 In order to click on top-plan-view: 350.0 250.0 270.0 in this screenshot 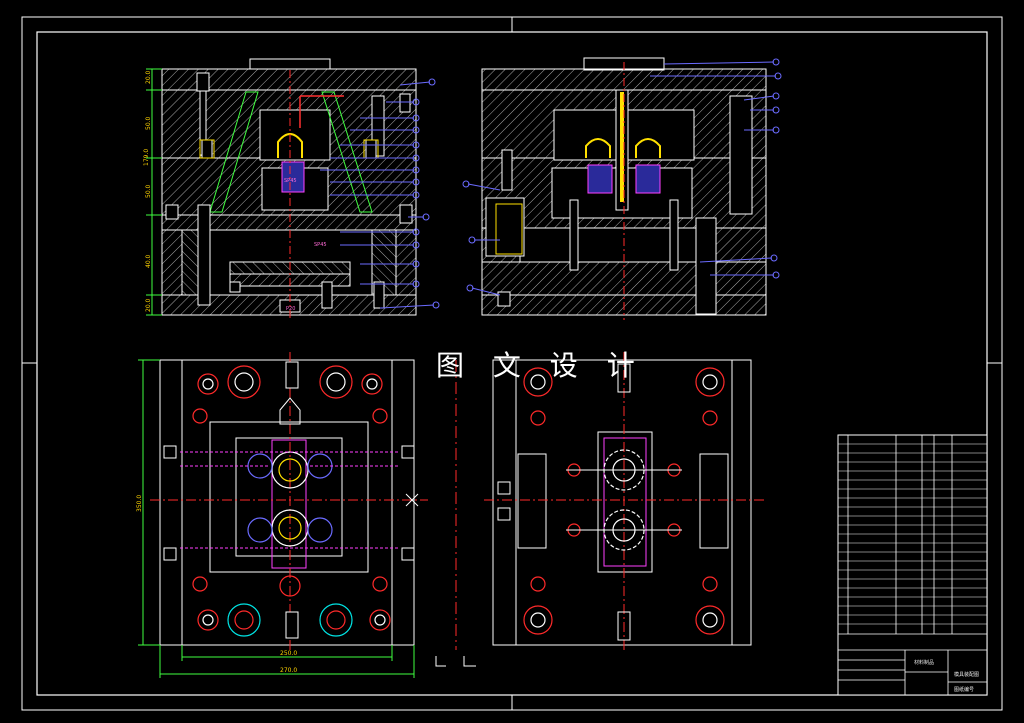, I will do `click(282, 515)`.